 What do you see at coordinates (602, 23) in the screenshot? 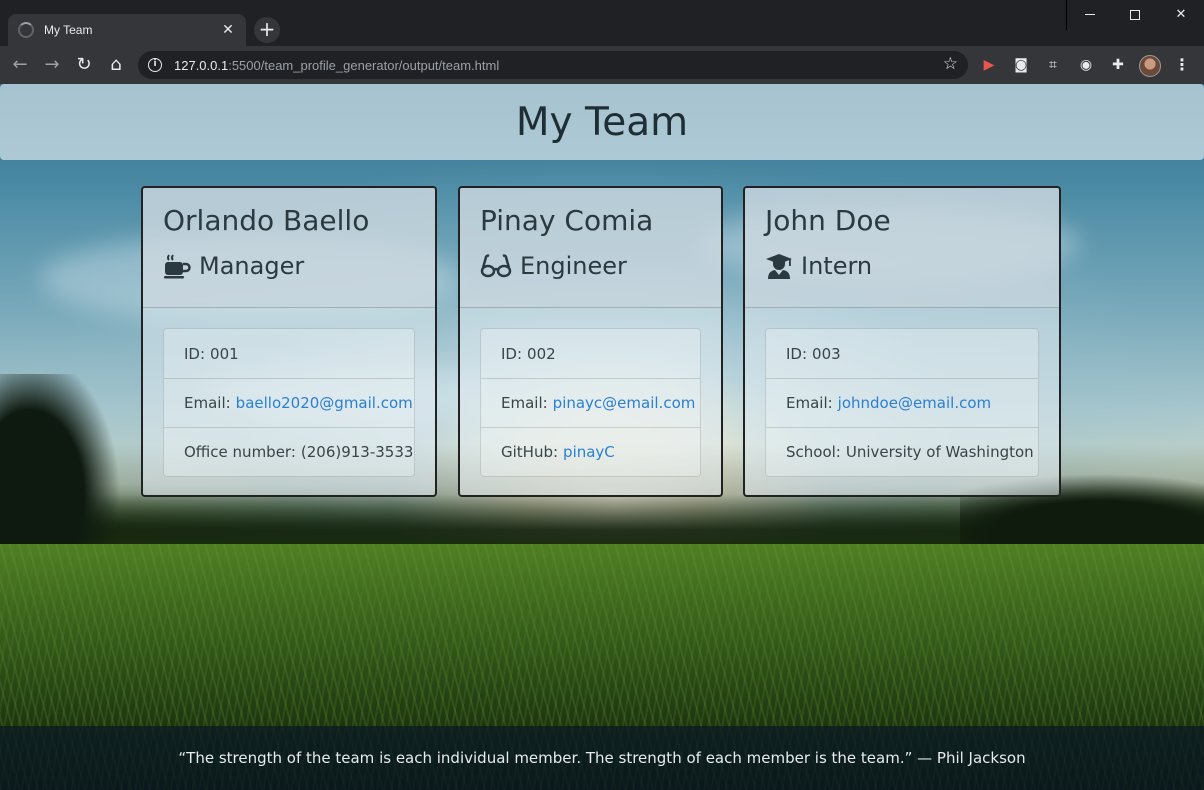
I see `browser-tabbar: My Team ✕ + ✕` at bounding box center [602, 23].